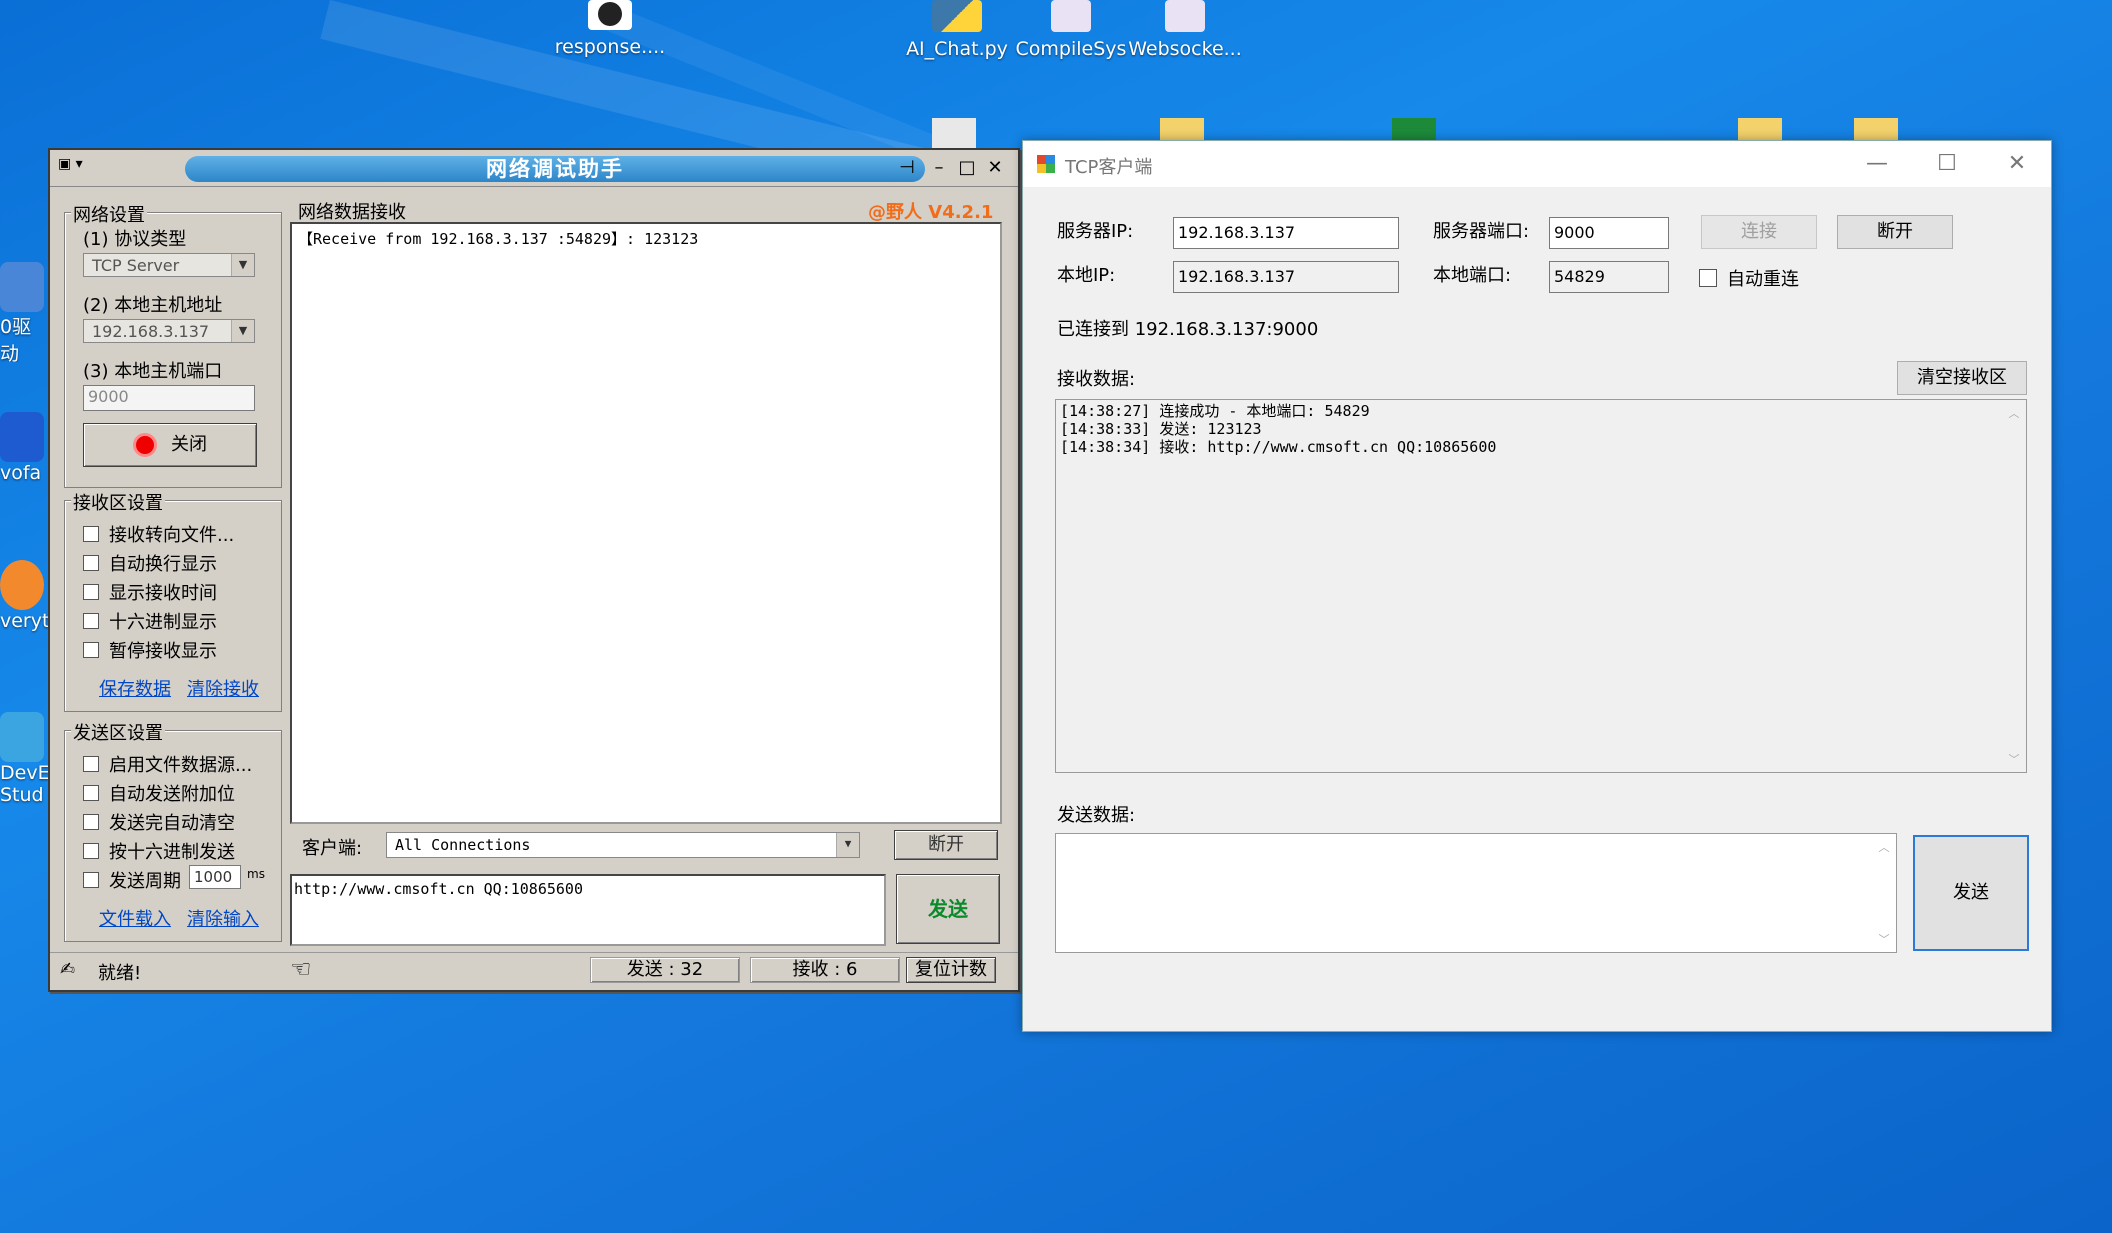 The height and width of the screenshot is (1233, 2112). What do you see at coordinates (1962, 378) in the screenshot?
I see `clear-recv-button: 清空接收区` at bounding box center [1962, 378].